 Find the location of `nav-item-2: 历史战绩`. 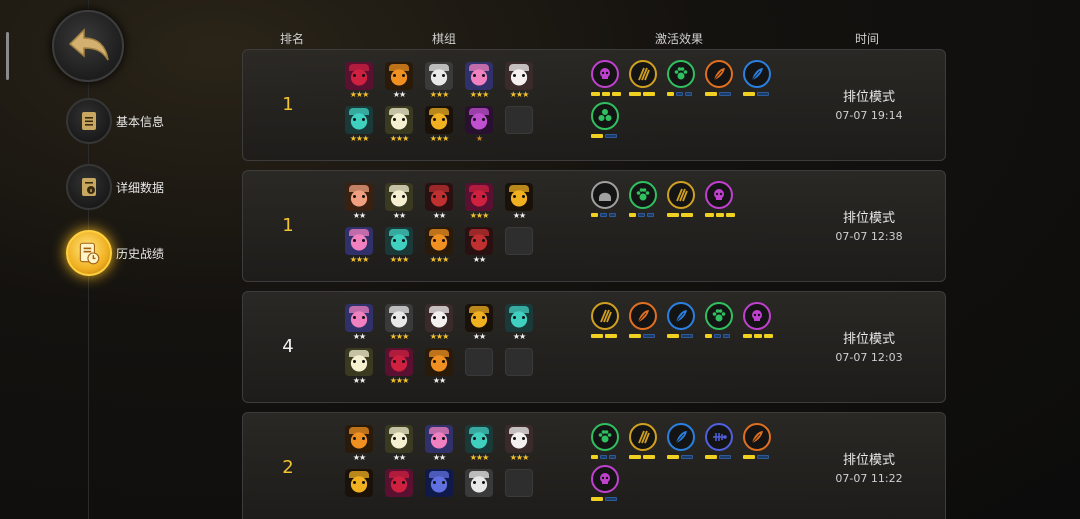

nav-item-2: 历史战绩 is located at coordinates (115, 253).